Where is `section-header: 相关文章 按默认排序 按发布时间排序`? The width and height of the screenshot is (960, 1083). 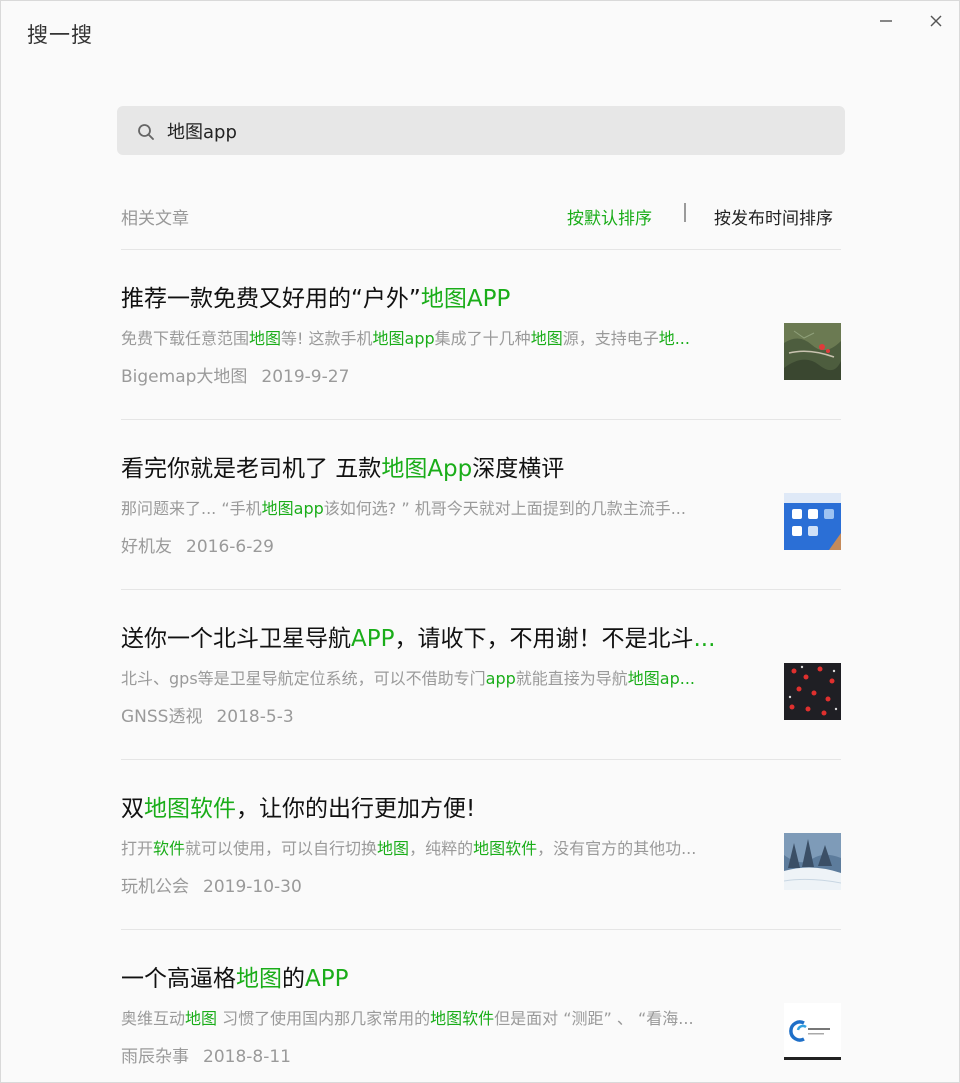
section-header: 相关文章 按默认排序 按发布时间排序 is located at coordinates (481, 216).